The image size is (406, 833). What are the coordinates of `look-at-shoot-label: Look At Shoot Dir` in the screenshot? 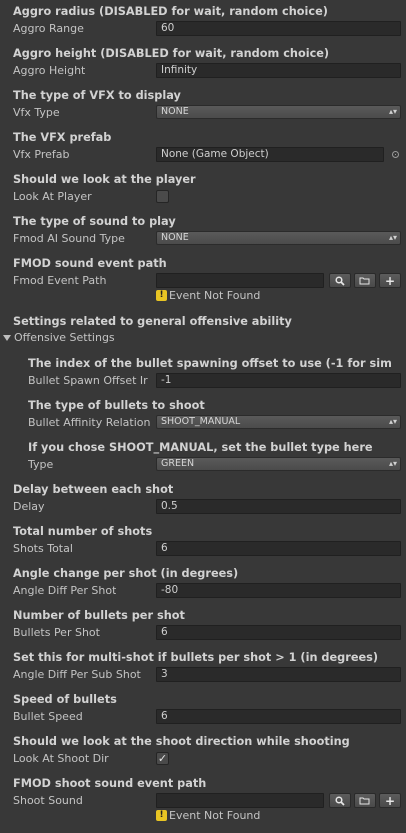 It's located at (61, 758).